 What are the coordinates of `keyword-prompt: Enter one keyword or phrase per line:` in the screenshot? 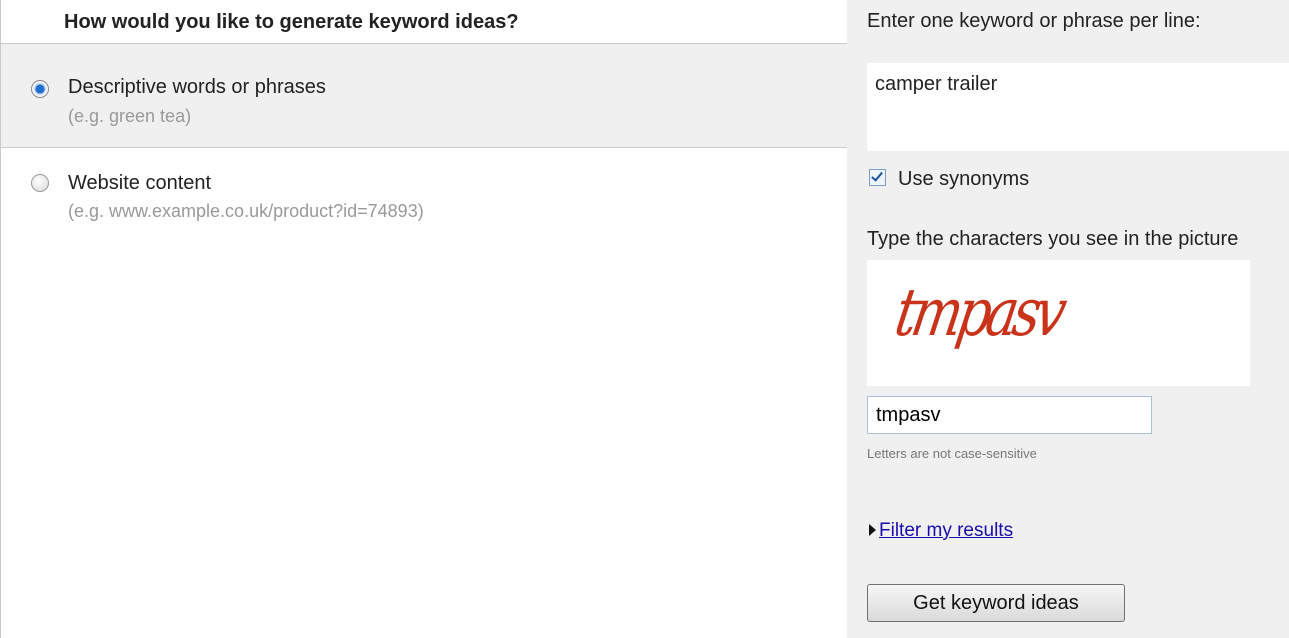 It's located at (1034, 21).